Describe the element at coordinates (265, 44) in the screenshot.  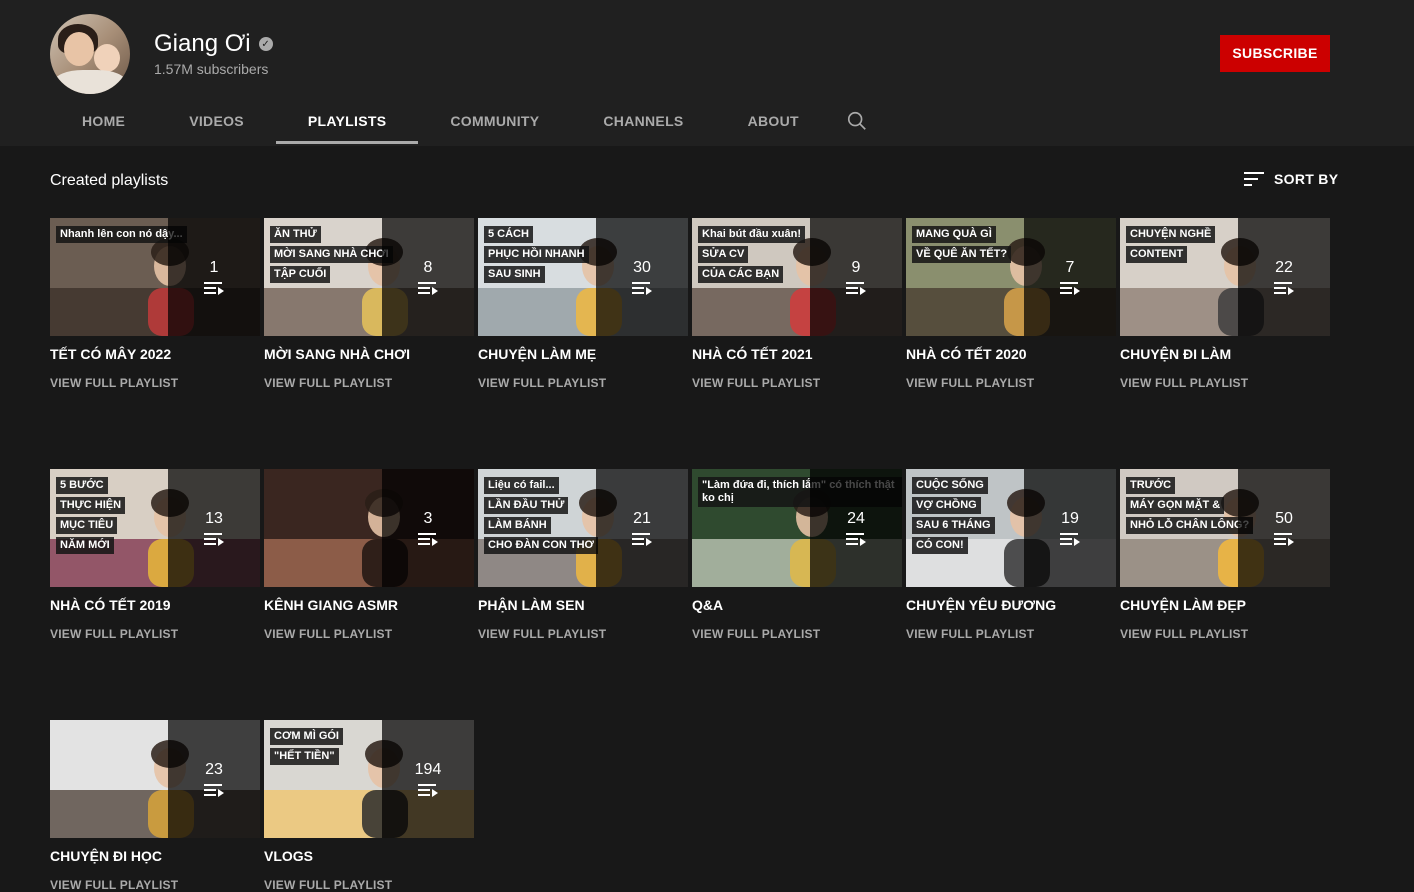
I see `verified-check-icon: ✓` at that location.